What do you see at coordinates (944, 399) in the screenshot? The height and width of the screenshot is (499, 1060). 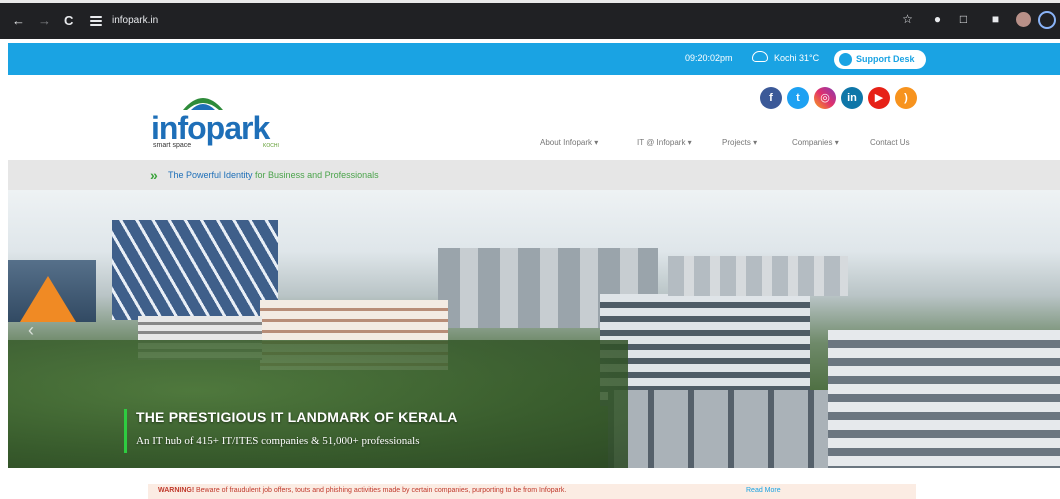 I see `building-front-right` at bounding box center [944, 399].